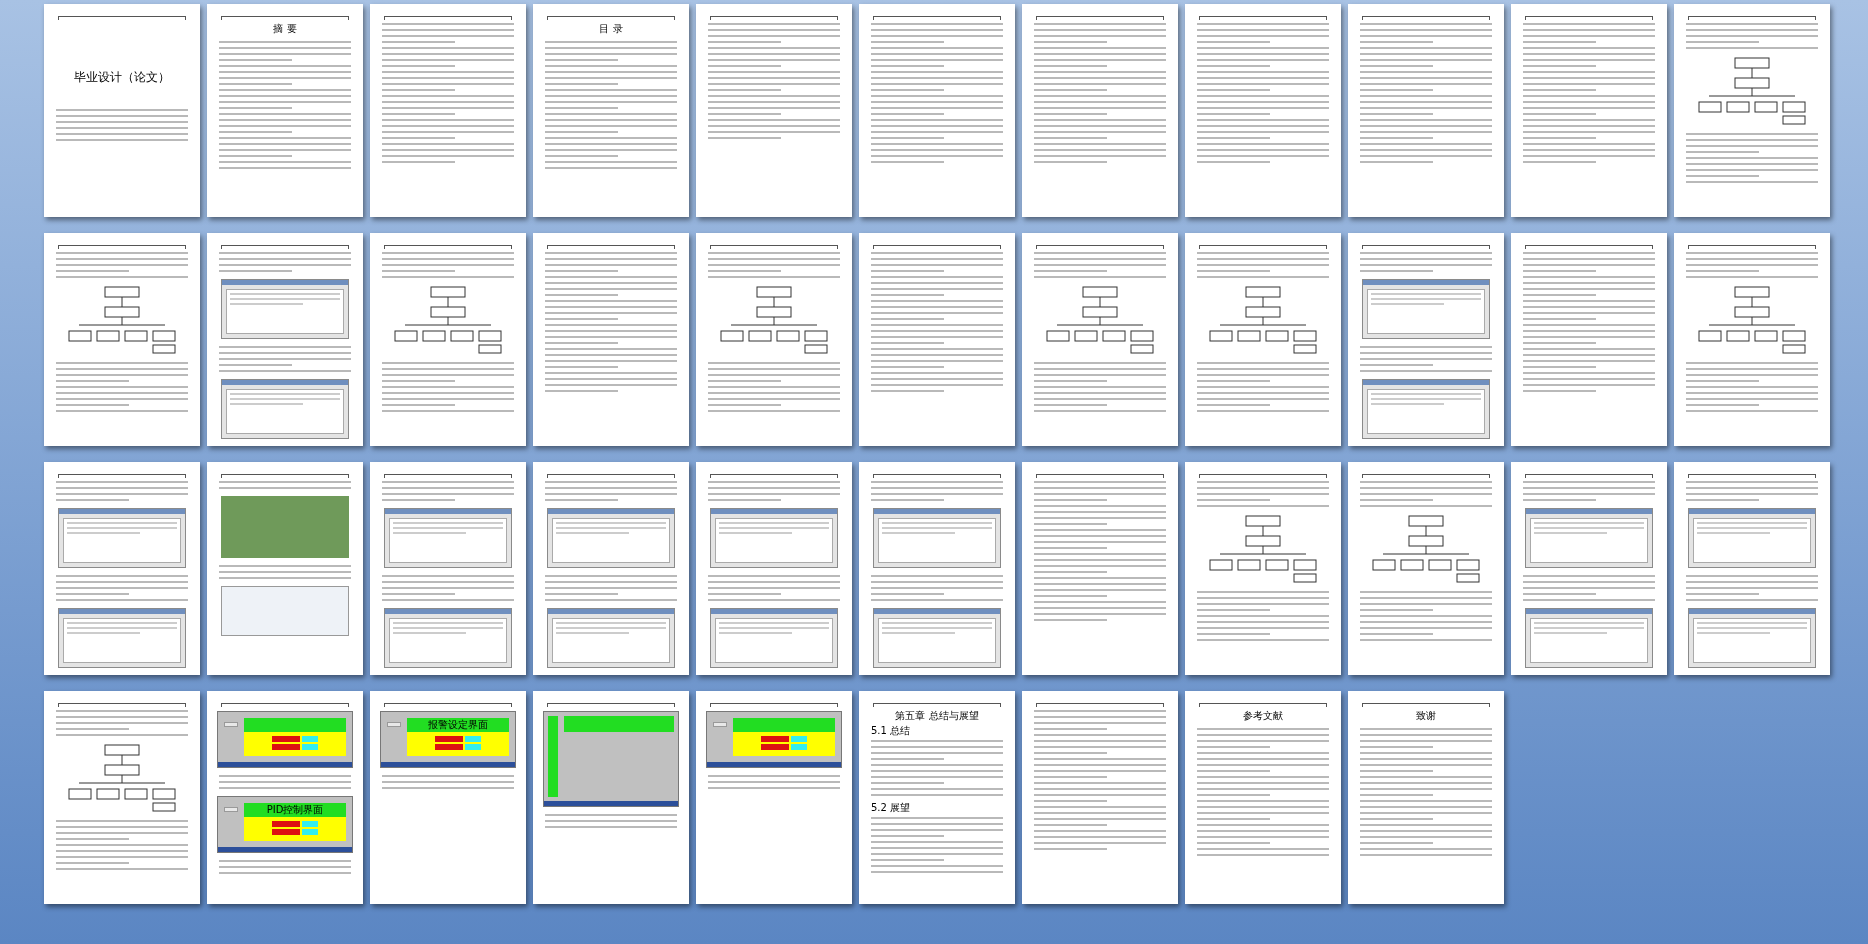  I want to click on page-heading: 致谢, so click(1426, 716).